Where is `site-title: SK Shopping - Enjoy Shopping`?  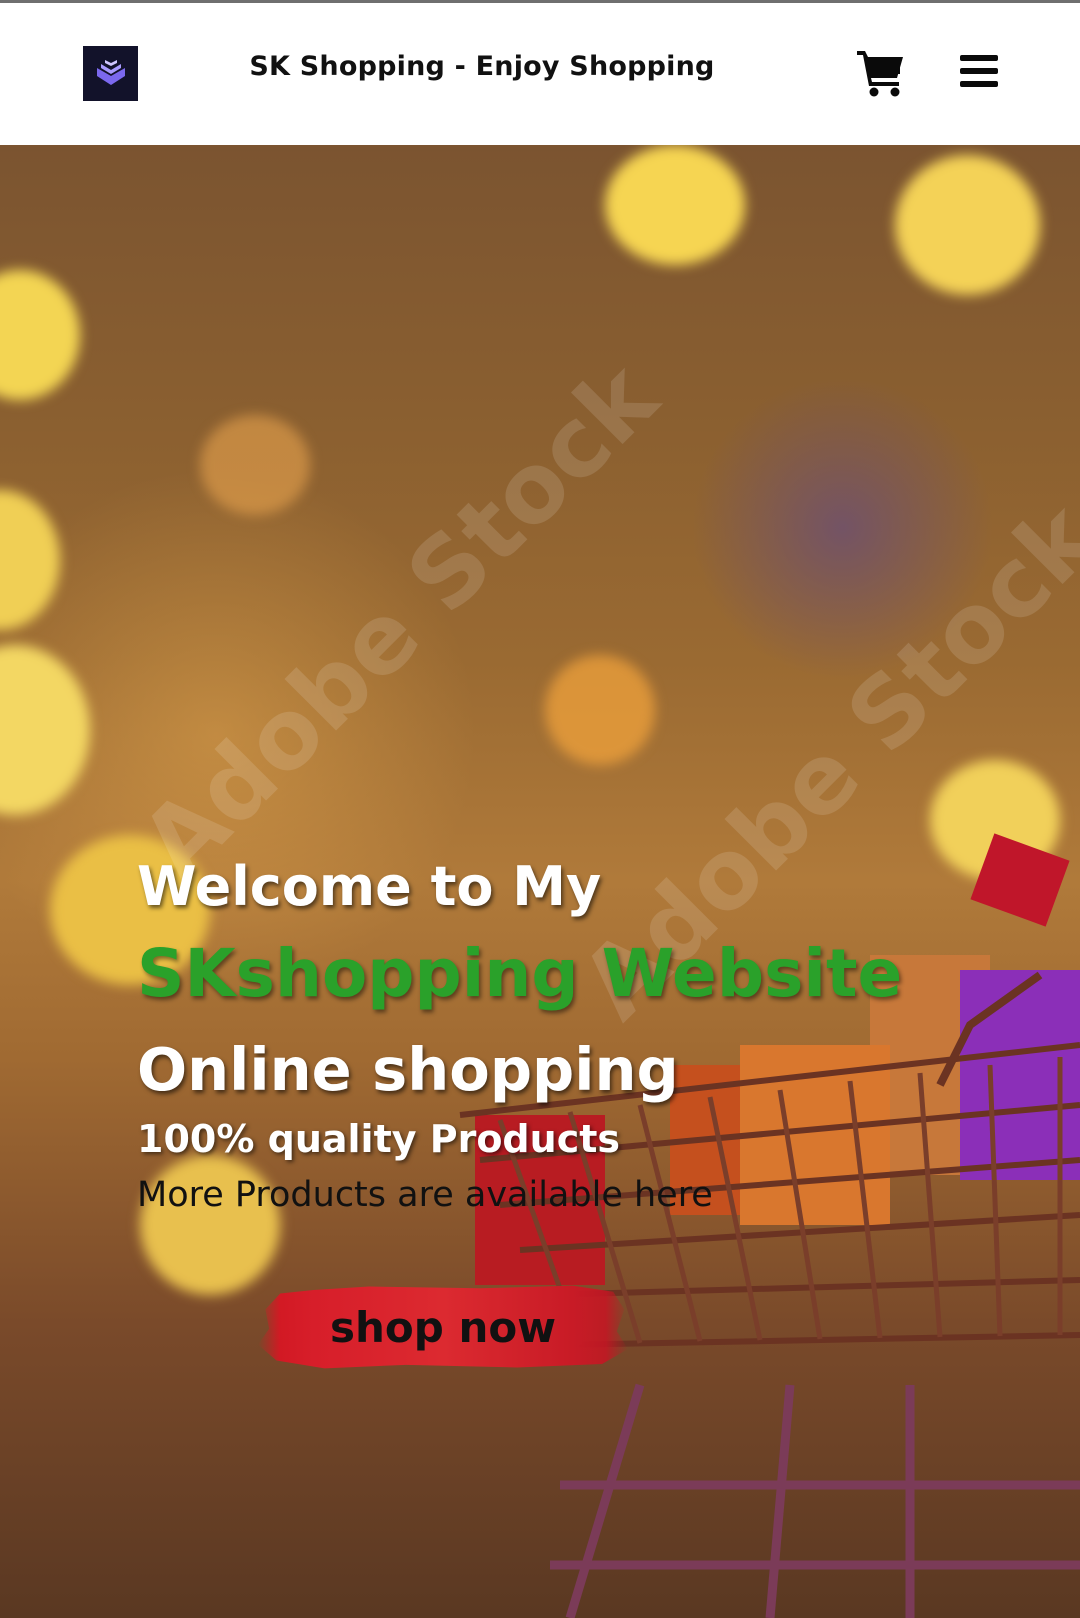
site-title: SK Shopping - Enjoy Shopping is located at coordinates (482, 66).